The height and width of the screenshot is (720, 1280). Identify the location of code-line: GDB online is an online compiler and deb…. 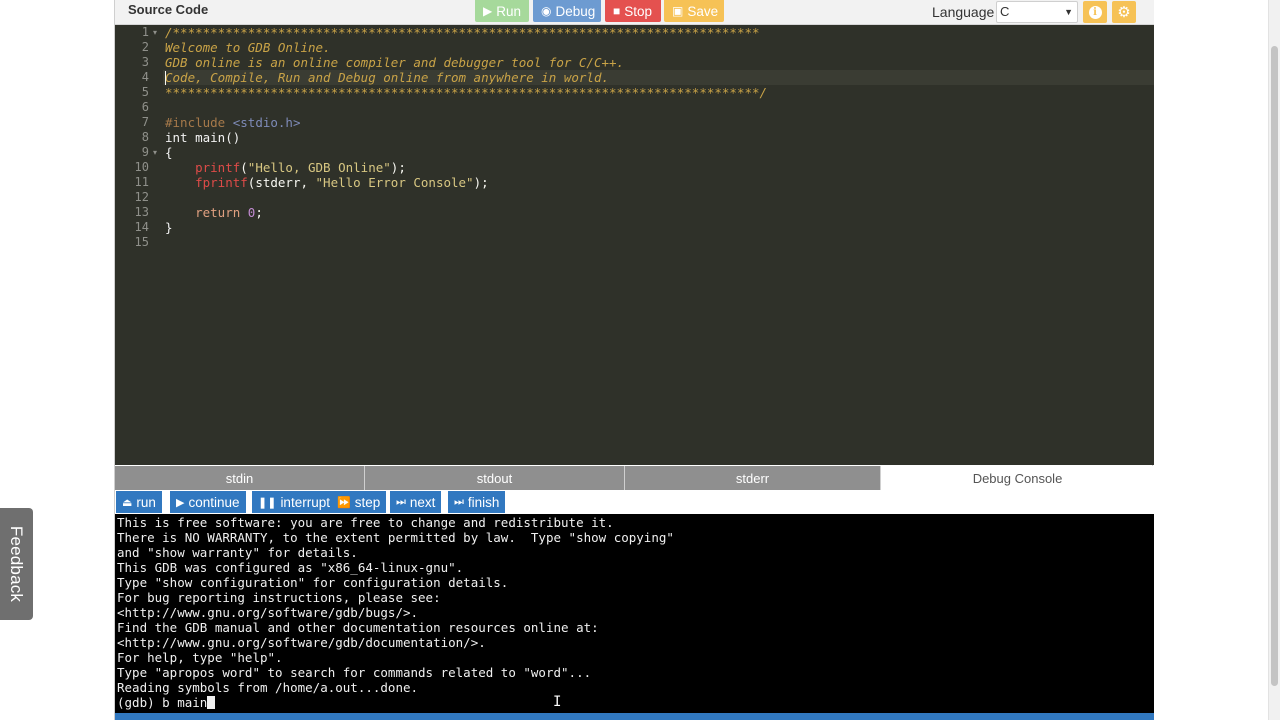
(395, 62).